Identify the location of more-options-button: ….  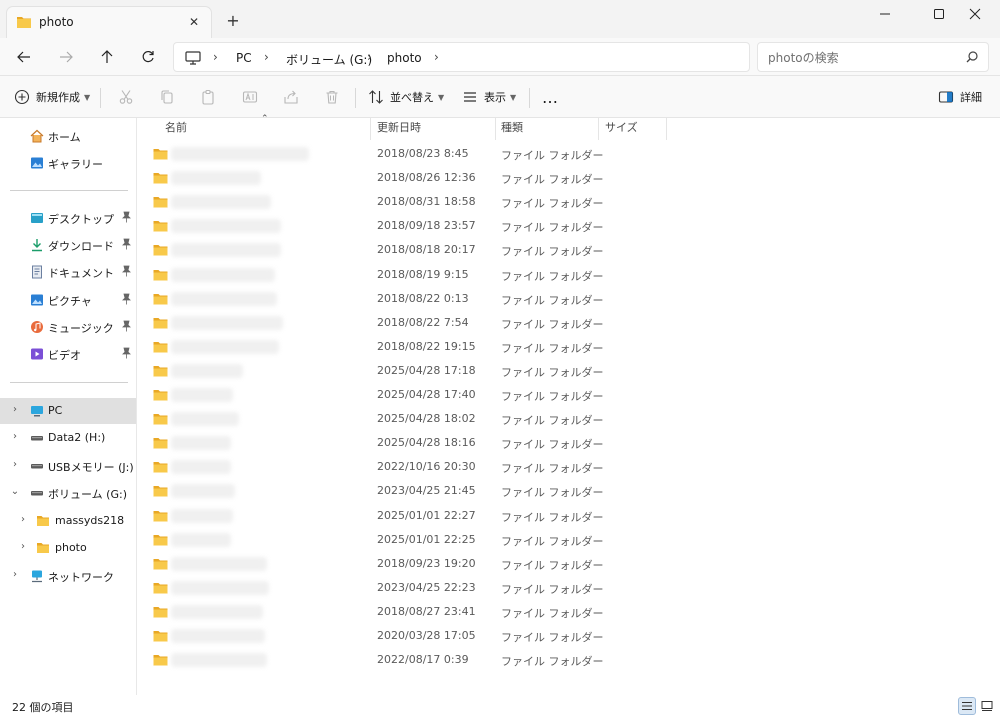
(550, 97).